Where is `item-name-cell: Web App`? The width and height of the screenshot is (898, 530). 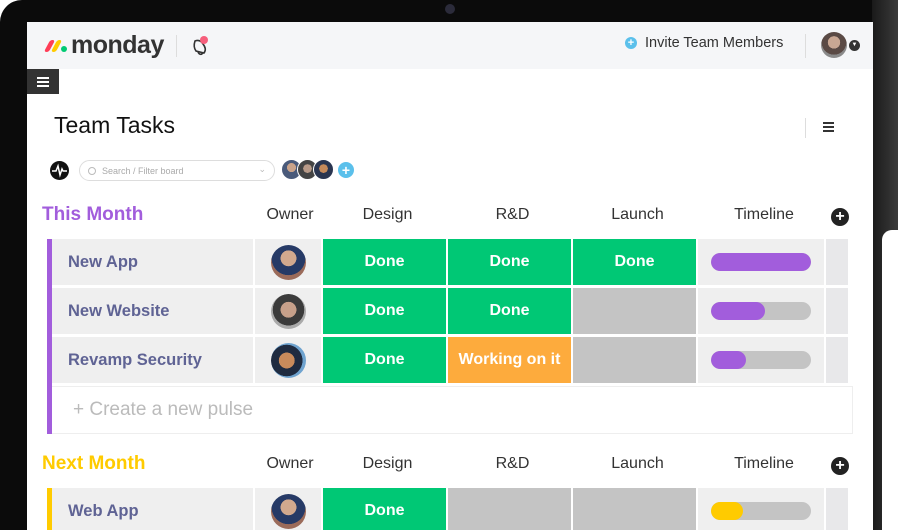 item-name-cell: Web App is located at coordinates (153, 509).